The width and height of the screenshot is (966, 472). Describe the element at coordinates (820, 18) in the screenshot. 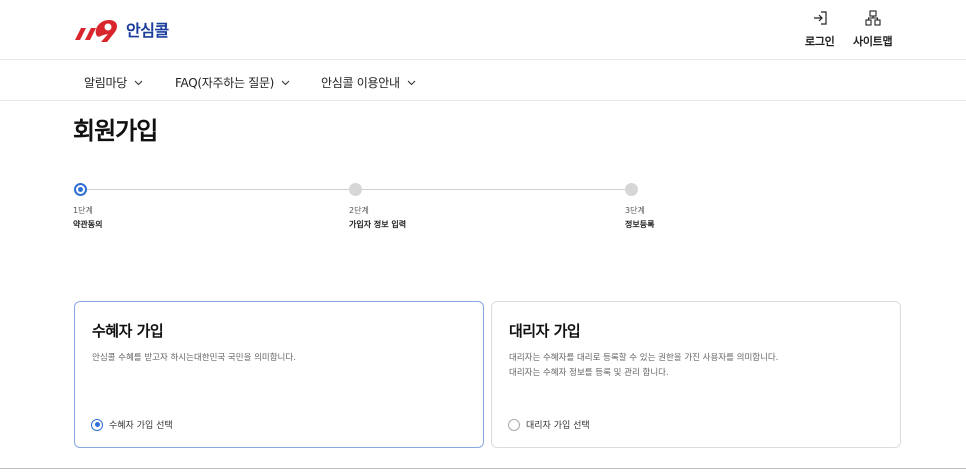

I see `login-icon` at that location.